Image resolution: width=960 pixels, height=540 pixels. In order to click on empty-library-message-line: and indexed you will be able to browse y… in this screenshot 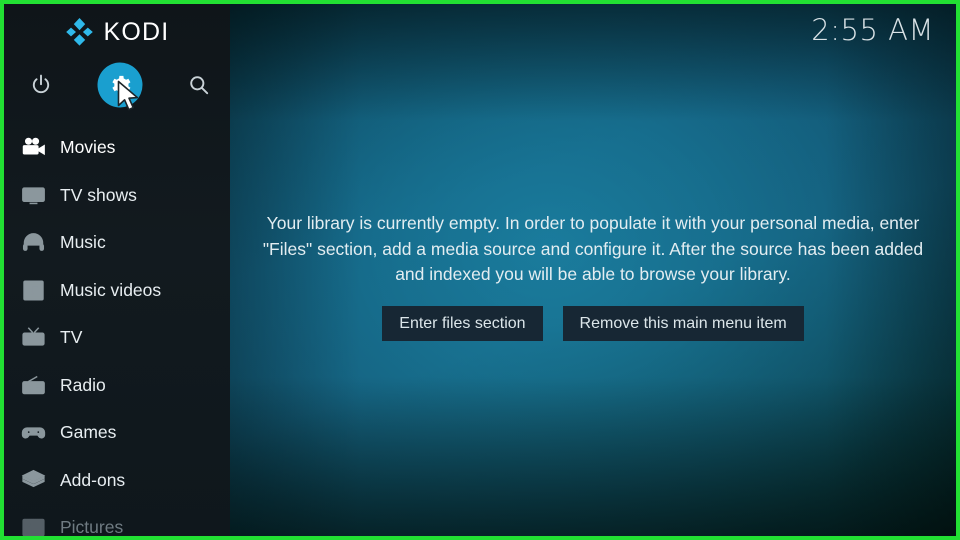, I will do `click(593, 274)`.